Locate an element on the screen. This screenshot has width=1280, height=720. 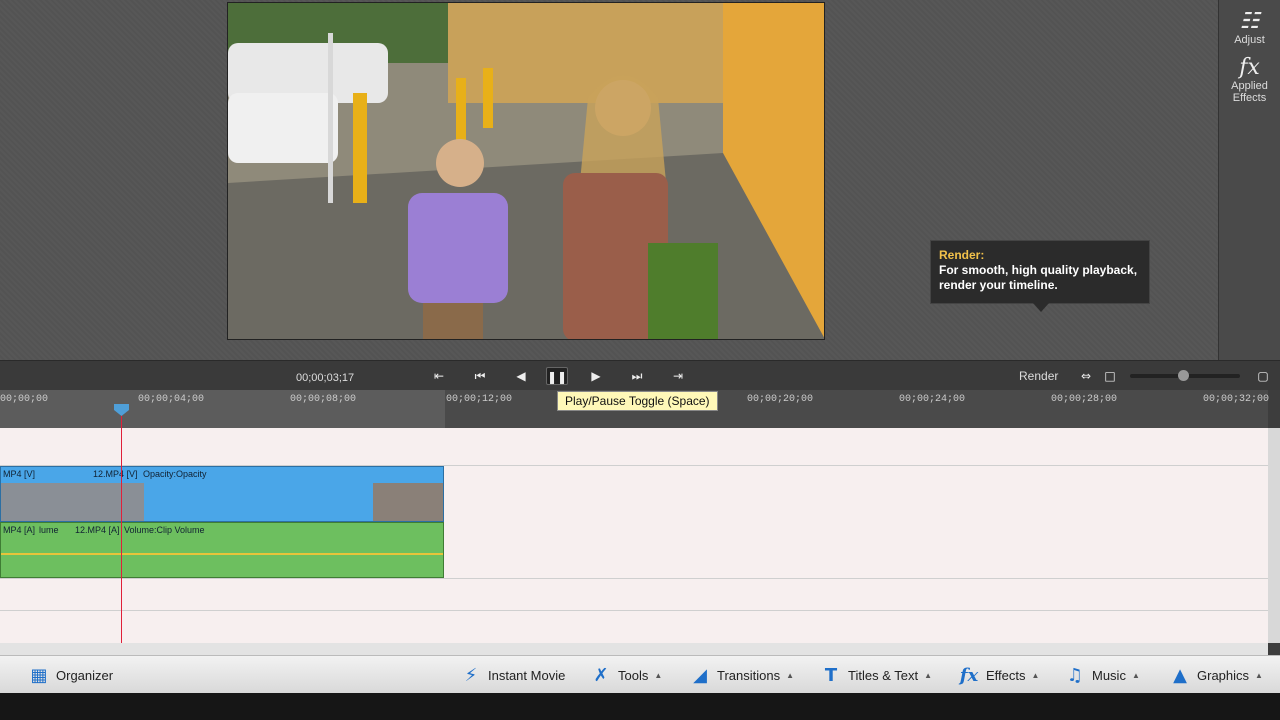
transitions-icon: ◢ is located at coordinates (700, 675).